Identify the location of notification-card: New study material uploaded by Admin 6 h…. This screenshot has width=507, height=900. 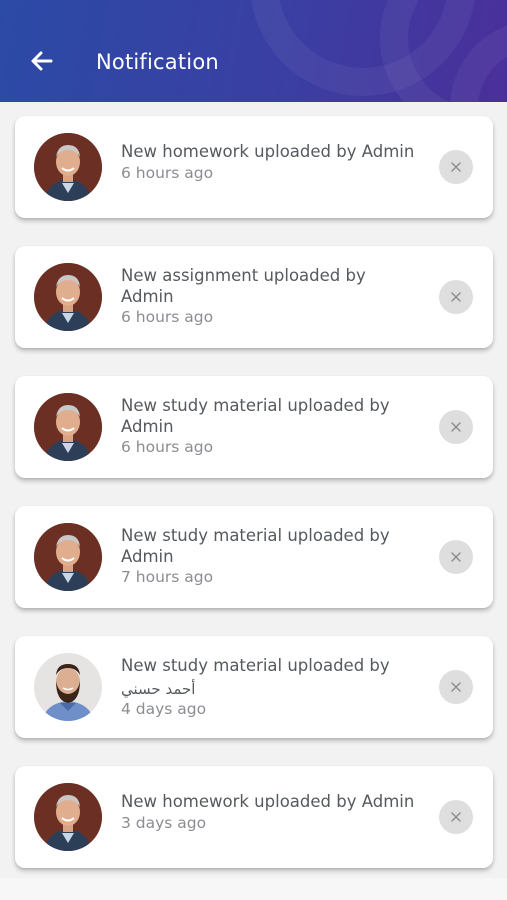
(254, 427).